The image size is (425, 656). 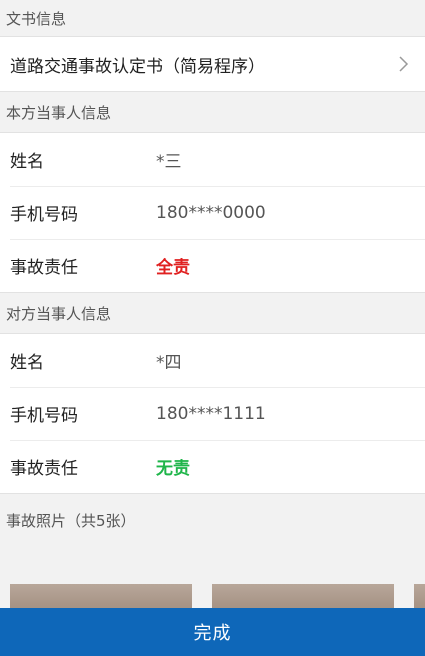 What do you see at coordinates (44, 469) in the screenshot?
I see `other-responsibility-label: 事故责任` at bounding box center [44, 469].